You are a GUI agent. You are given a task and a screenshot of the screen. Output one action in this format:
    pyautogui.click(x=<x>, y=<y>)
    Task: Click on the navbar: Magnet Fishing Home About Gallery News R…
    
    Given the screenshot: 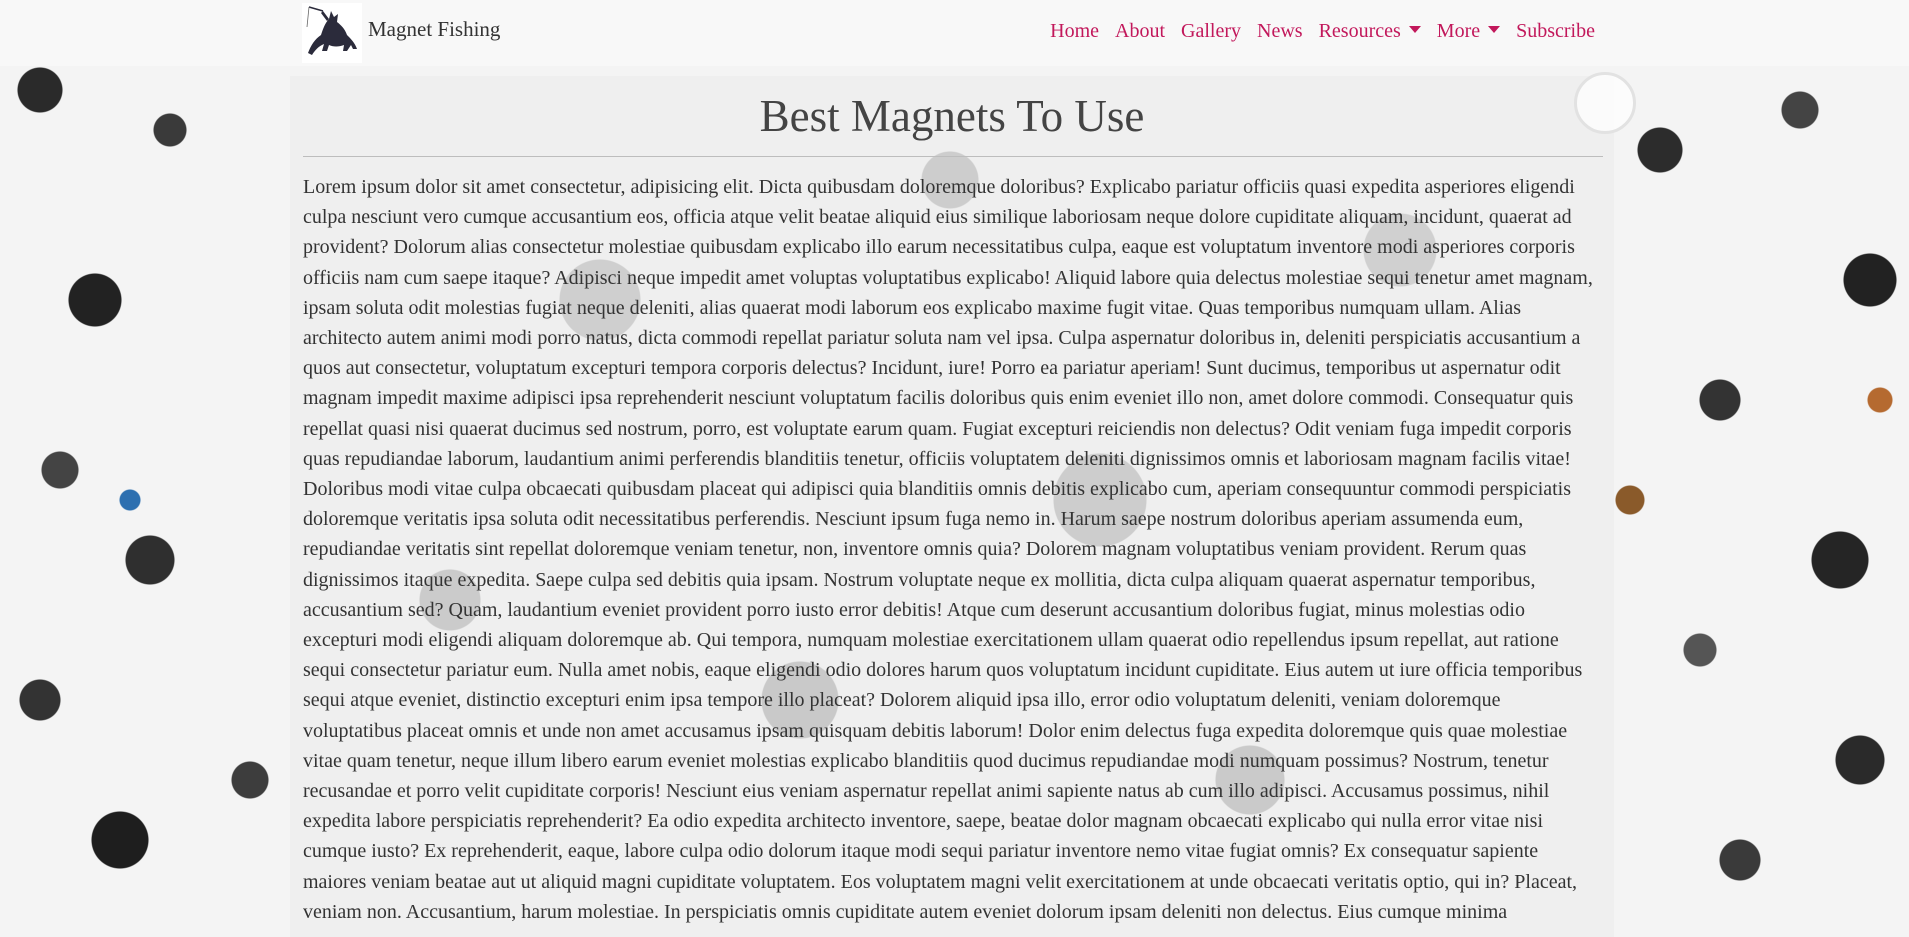 What is the action you would take?
    pyautogui.click(x=954, y=33)
    